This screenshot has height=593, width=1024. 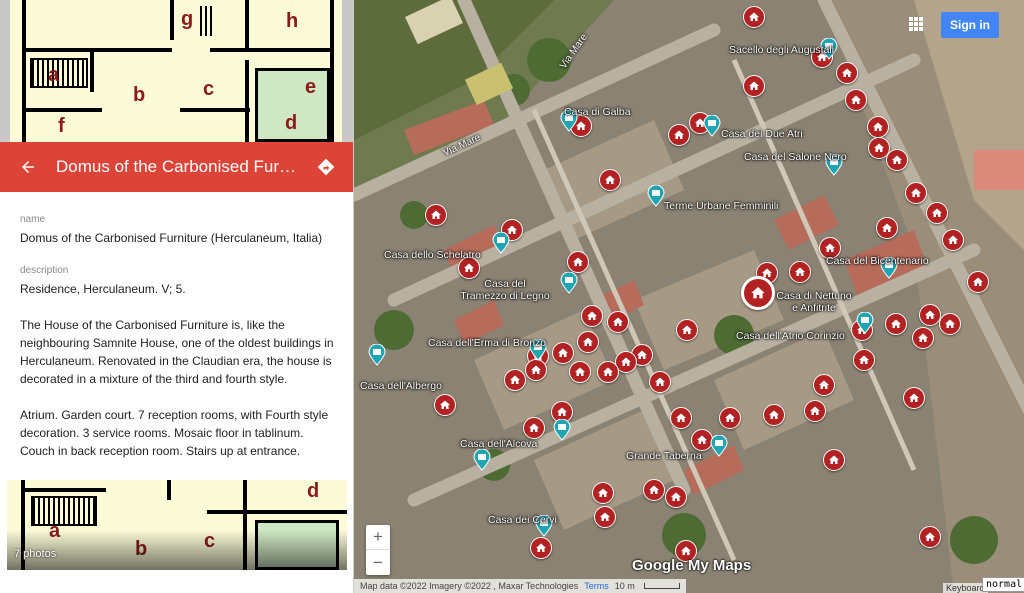 I want to click on plan-letter: a, so click(x=54, y=75).